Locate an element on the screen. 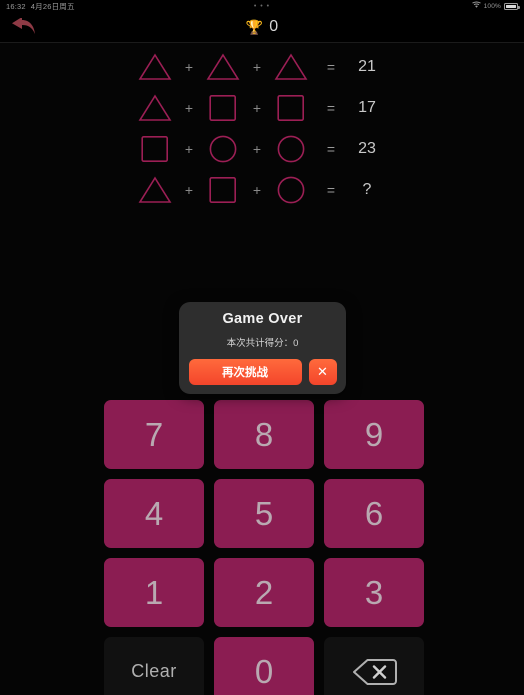 This screenshot has width=524, height=695. score-value: 0 is located at coordinates (274, 26).